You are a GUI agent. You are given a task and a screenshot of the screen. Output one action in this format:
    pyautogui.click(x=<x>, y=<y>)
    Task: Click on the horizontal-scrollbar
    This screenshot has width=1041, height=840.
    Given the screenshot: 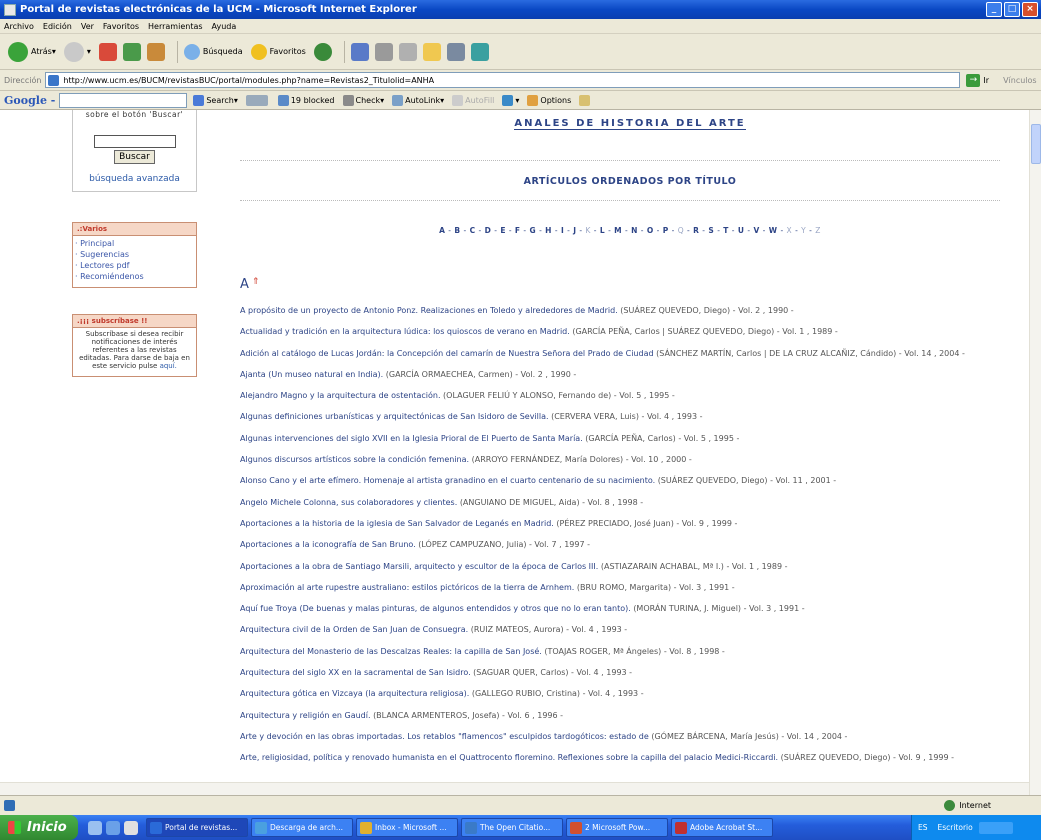 What is the action you would take?
    pyautogui.click(x=514, y=788)
    